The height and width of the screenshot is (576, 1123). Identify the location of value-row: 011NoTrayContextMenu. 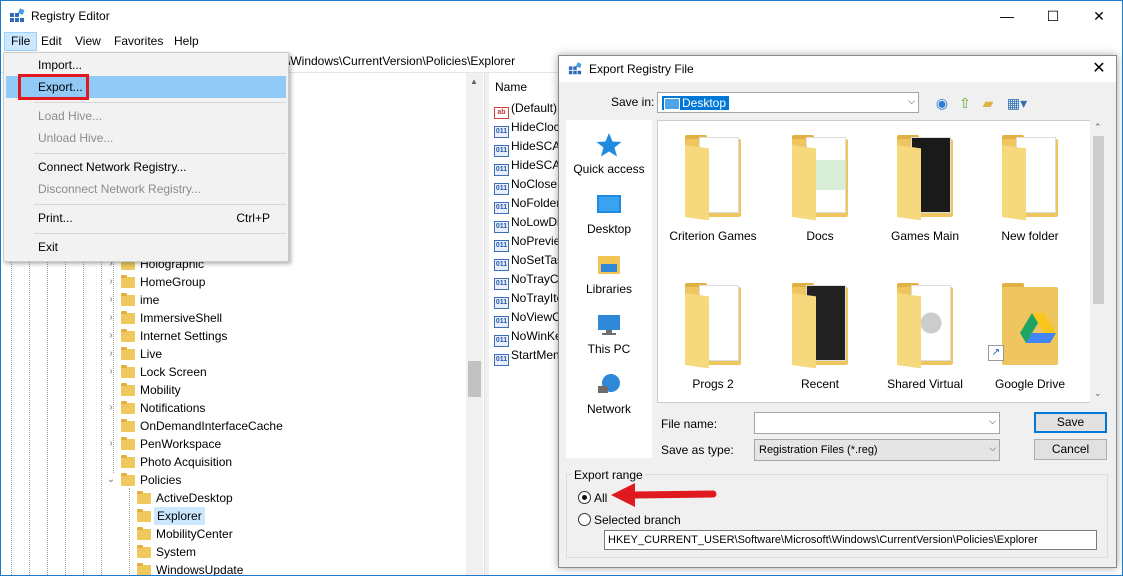
(526, 280).